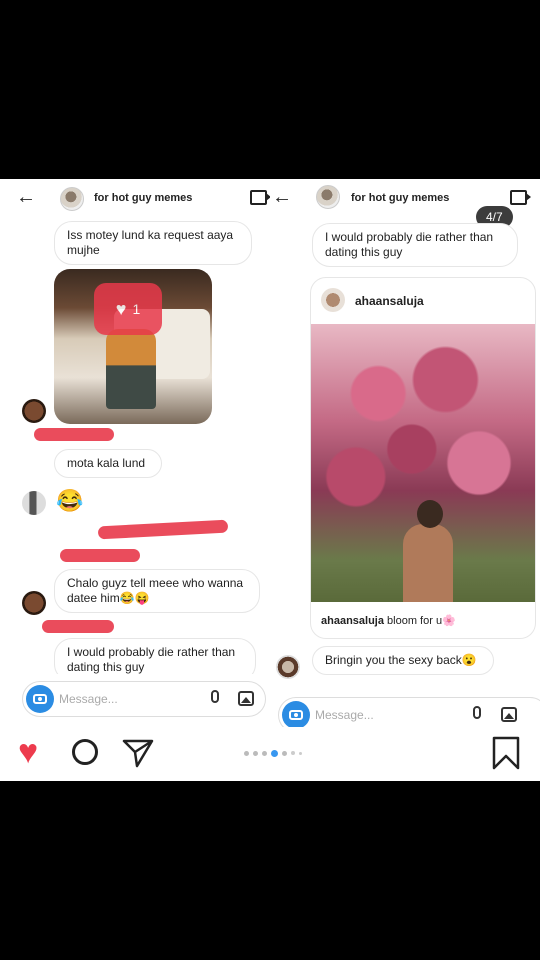 Image resolution: width=540 pixels, height=960 pixels. What do you see at coordinates (428, 563) in the screenshot?
I see `person-back-shape` at bounding box center [428, 563].